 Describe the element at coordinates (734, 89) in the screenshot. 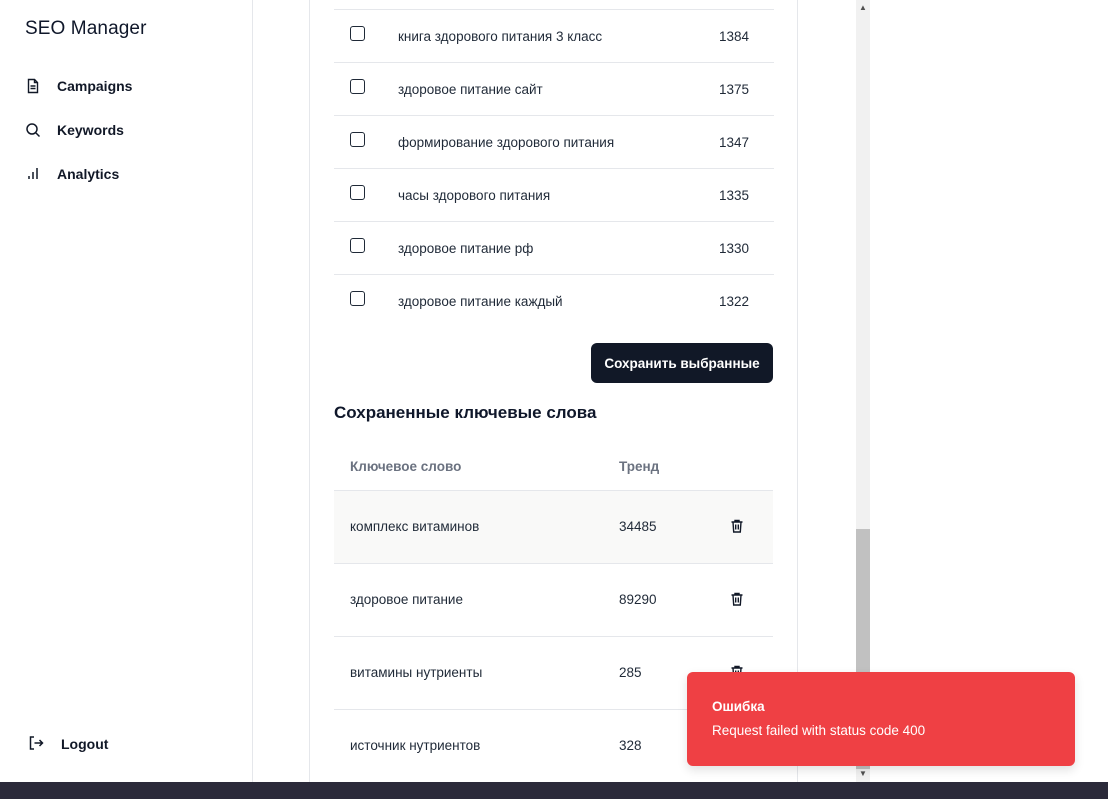

I see `volume-cell: 1375` at that location.